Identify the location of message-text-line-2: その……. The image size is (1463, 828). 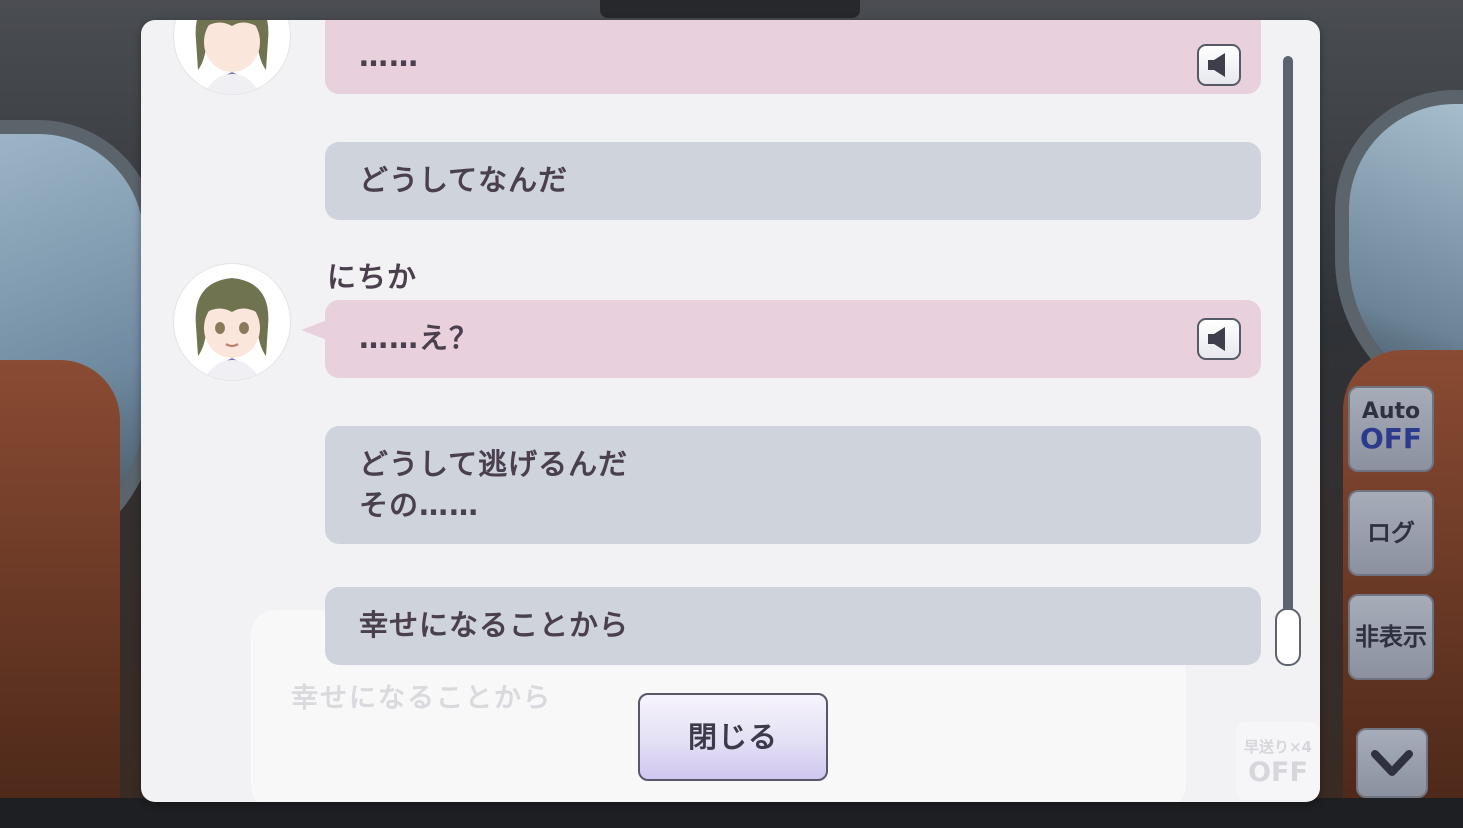
(419, 505).